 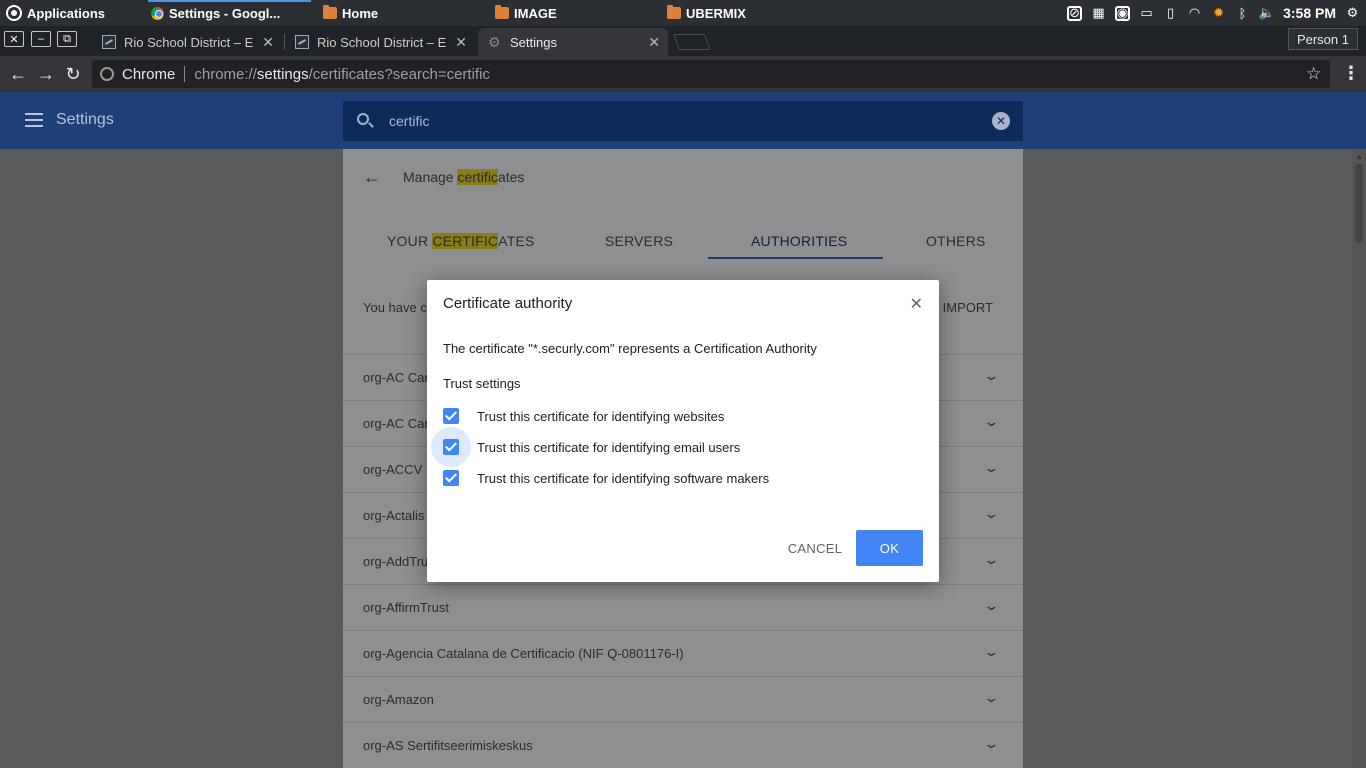 I want to click on cancel-button: CANCEL, so click(x=815, y=548).